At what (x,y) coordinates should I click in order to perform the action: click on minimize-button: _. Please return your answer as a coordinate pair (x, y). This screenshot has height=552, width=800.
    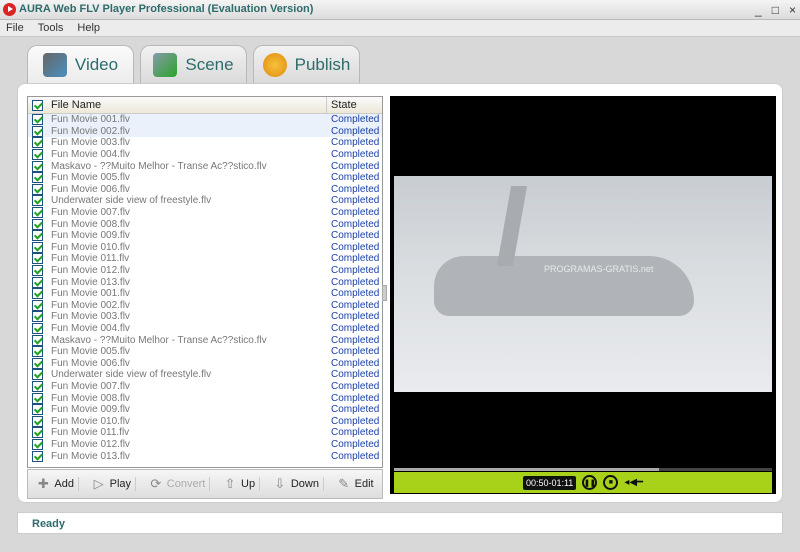
    Looking at the image, I should click on (758, 10).